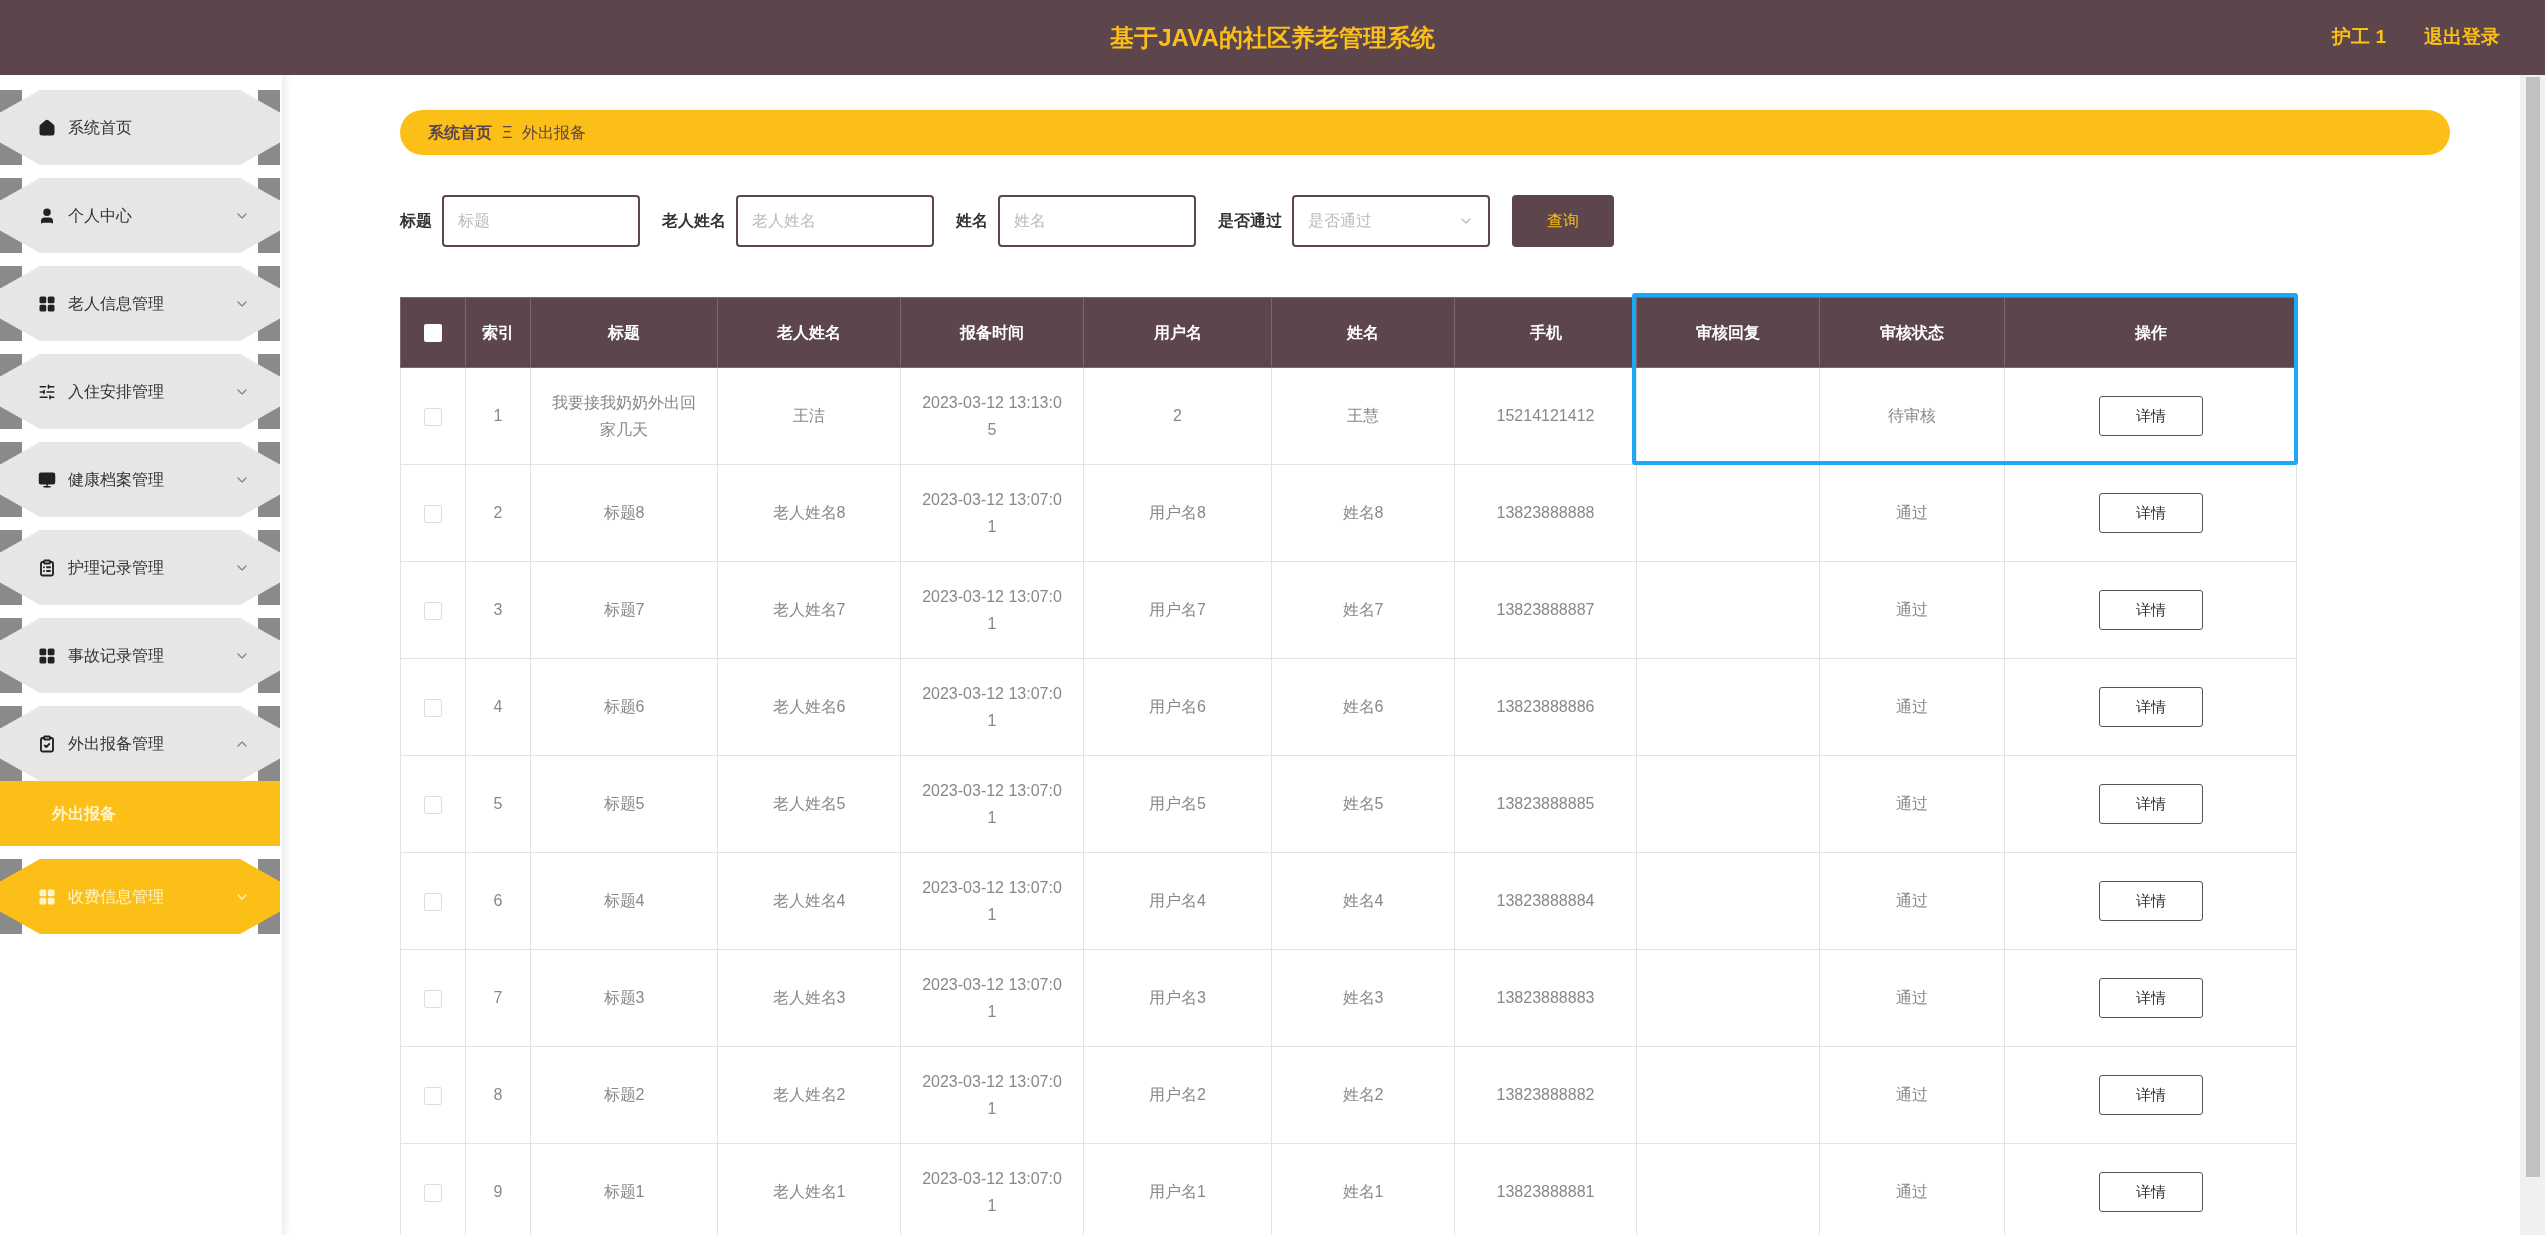  What do you see at coordinates (992, 332) in the screenshot?
I see `column-header: 报备时间` at bounding box center [992, 332].